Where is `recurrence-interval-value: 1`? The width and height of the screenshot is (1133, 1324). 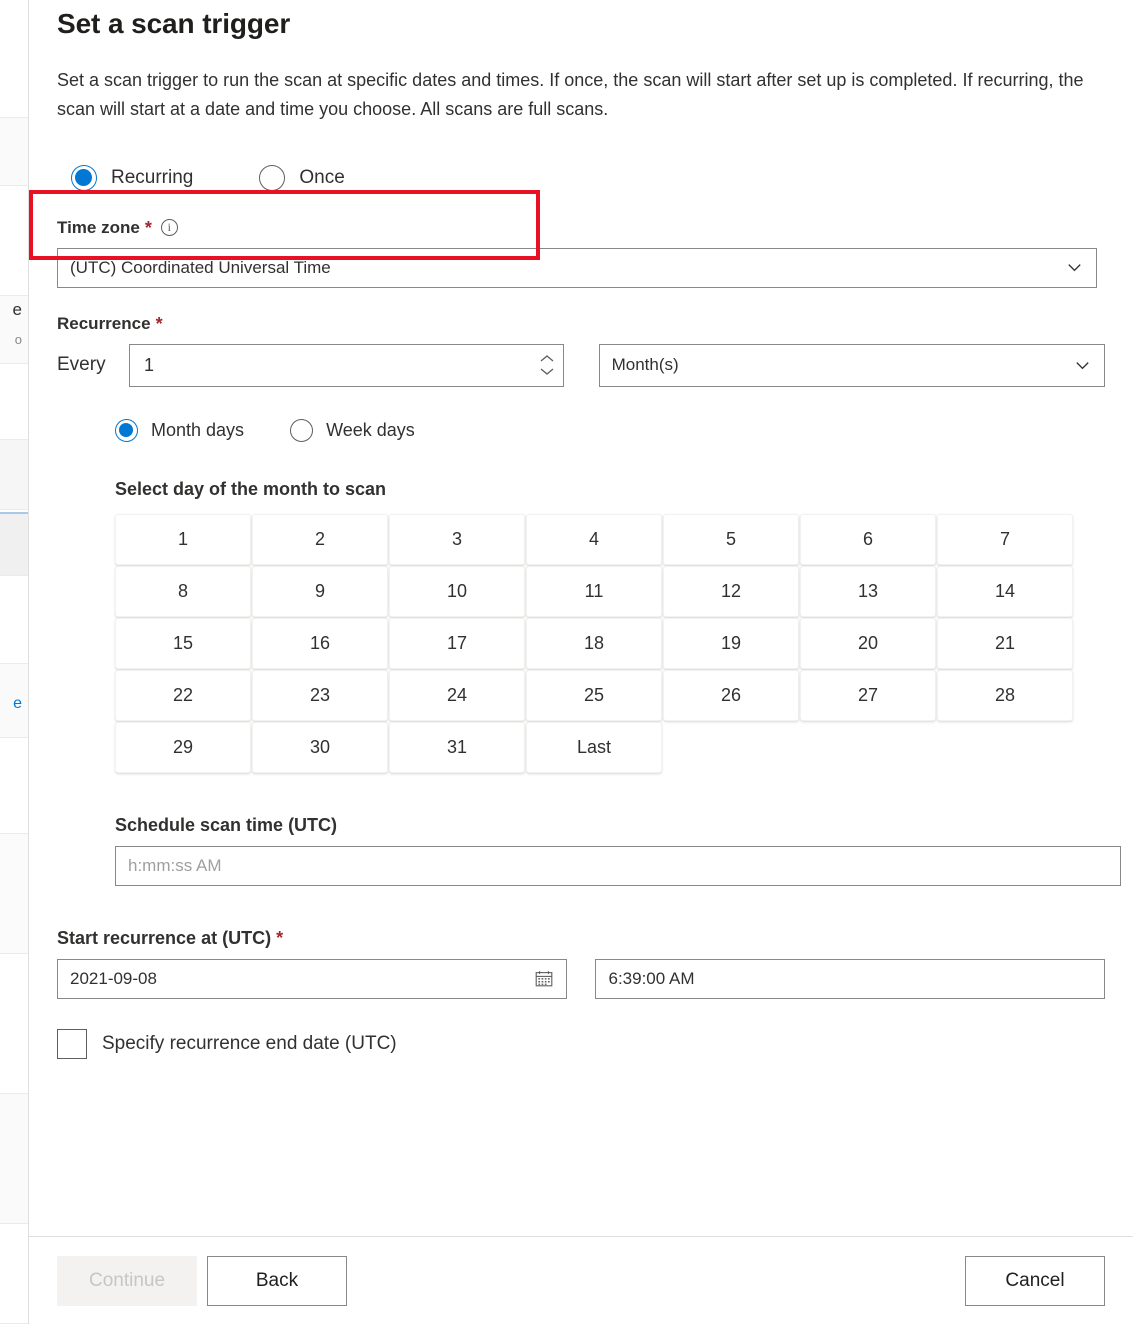
recurrence-interval-value: 1 is located at coordinates (330, 365).